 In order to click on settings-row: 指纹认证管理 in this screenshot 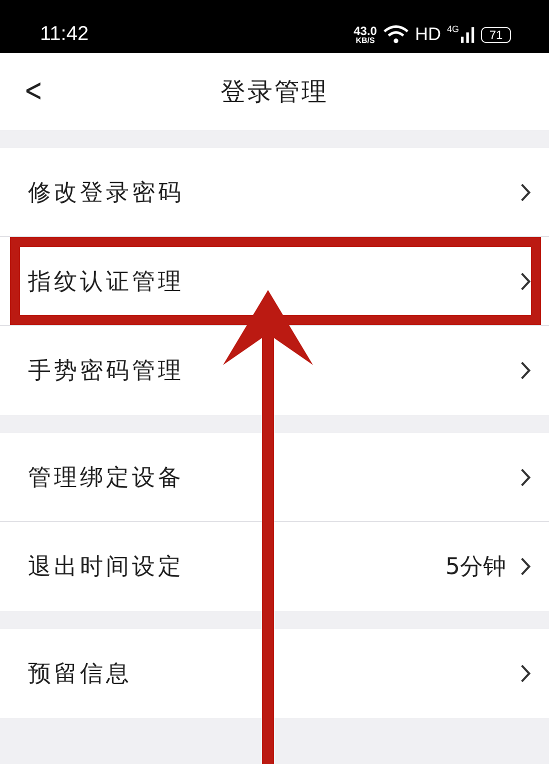, I will do `click(274, 281)`.